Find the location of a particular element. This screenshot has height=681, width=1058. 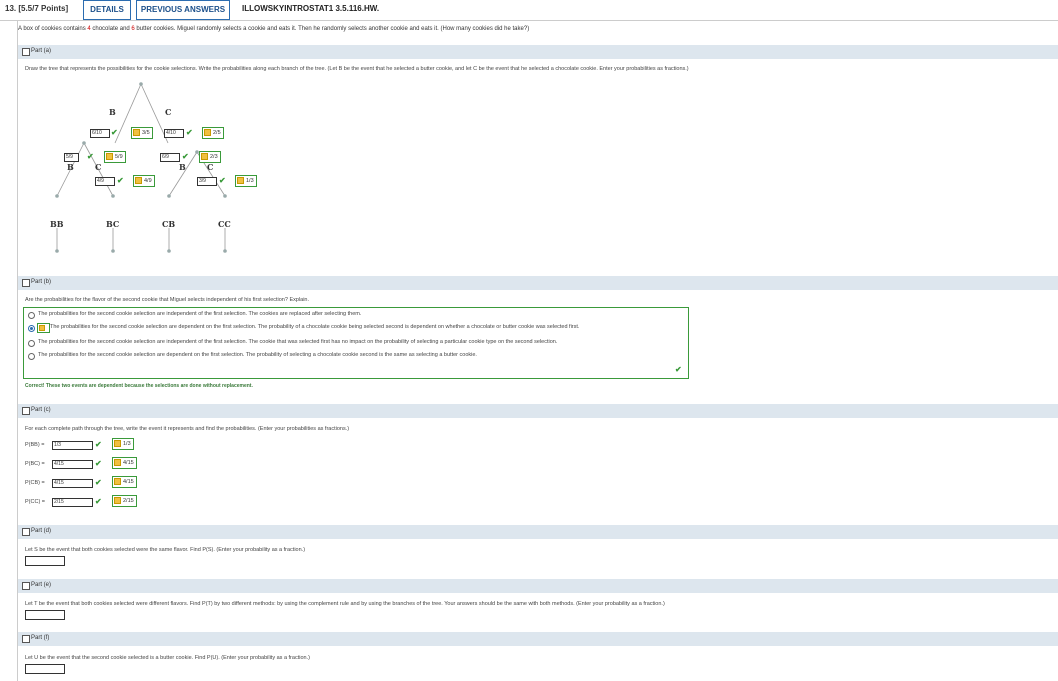

prob-key-bc: 4/15 is located at coordinates (124, 463).